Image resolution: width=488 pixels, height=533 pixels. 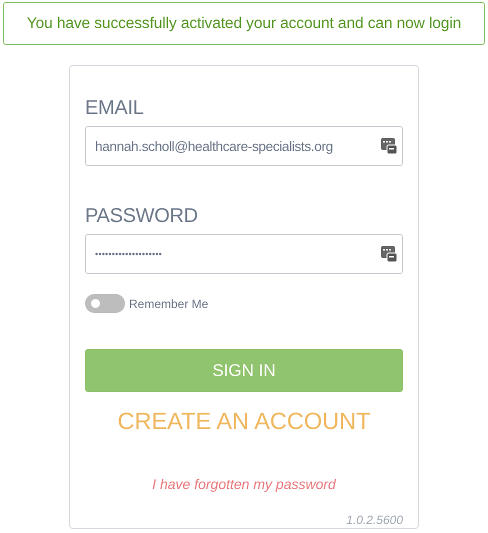 I want to click on success-alert: You have successfully activated your account and can now login, so click(x=244, y=23).